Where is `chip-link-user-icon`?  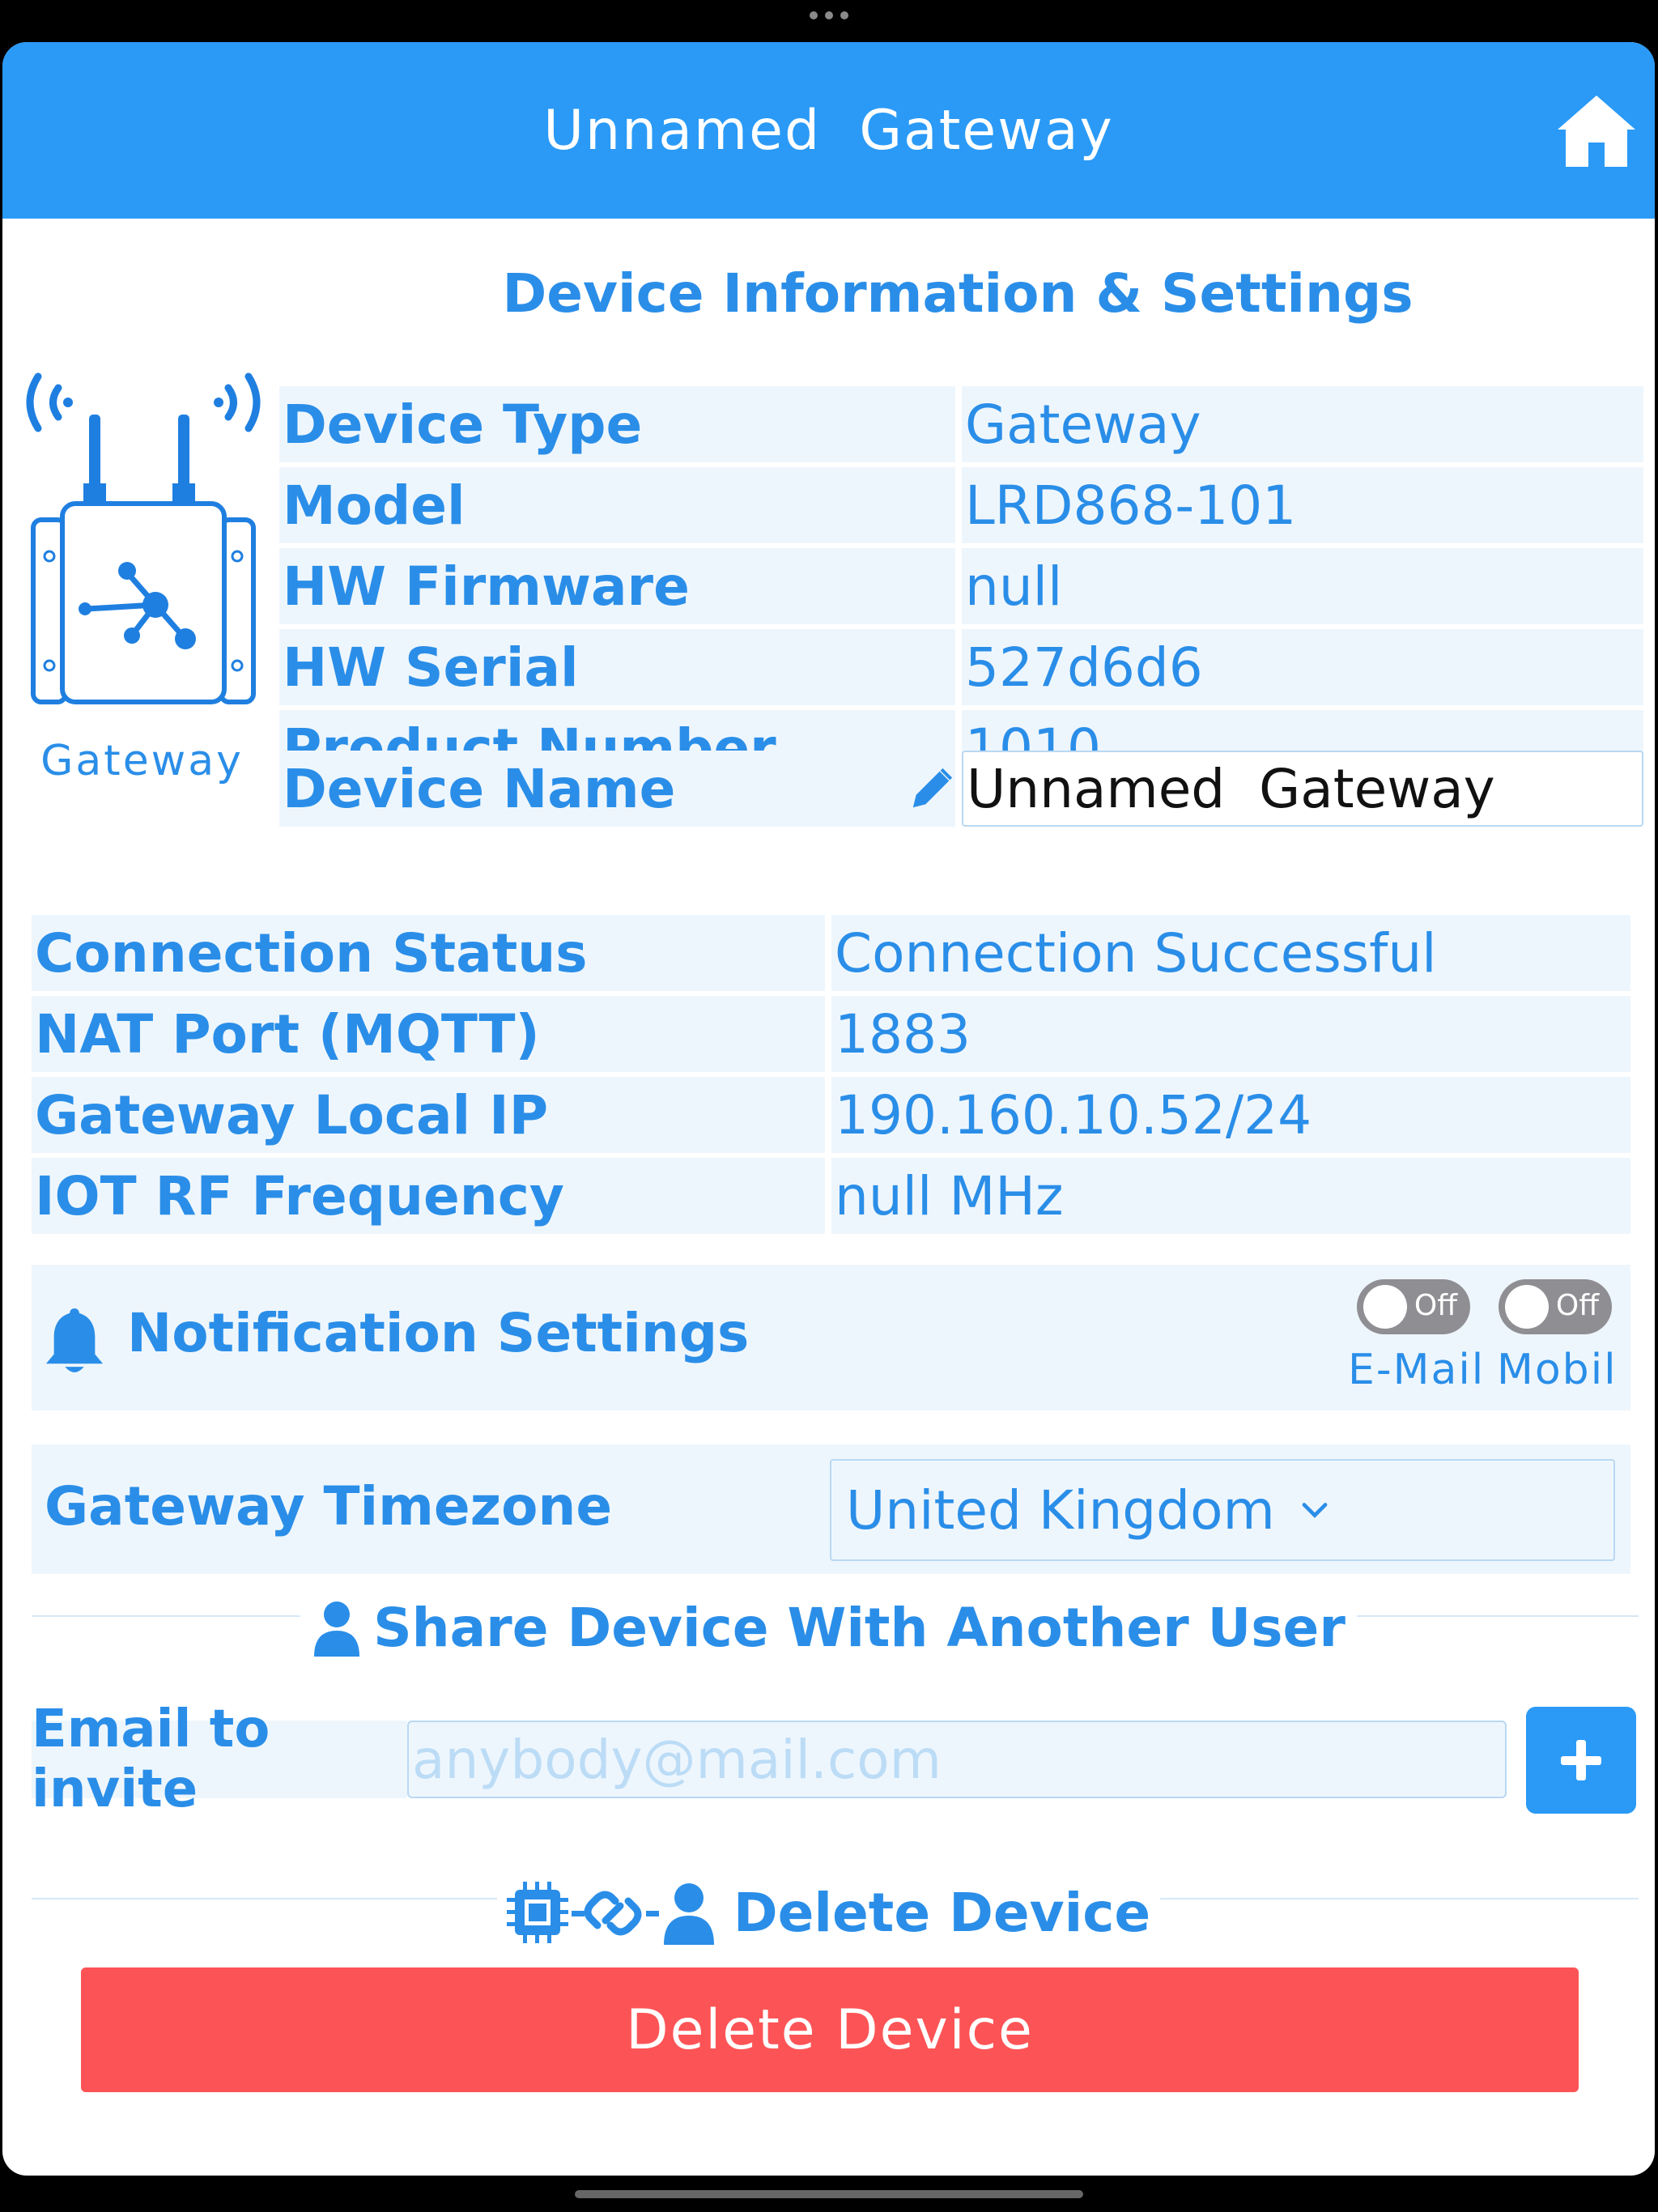 chip-link-user-icon is located at coordinates (610, 1914).